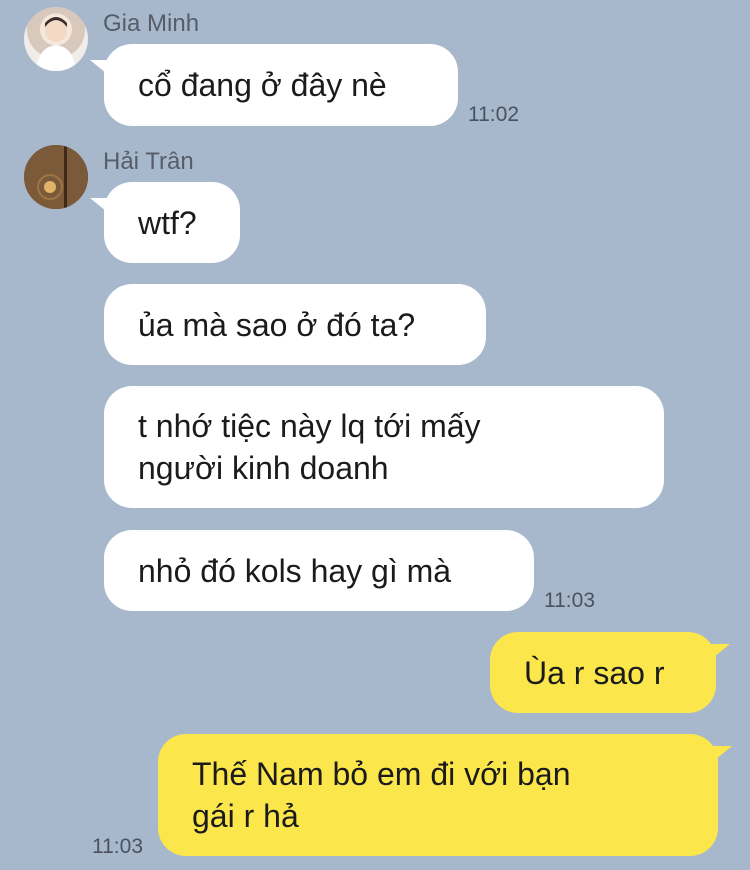 The width and height of the screenshot is (750, 870). Describe the element at coordinates (56, 39) in the screenshot. I see `avatar-gia-minh` at that location.